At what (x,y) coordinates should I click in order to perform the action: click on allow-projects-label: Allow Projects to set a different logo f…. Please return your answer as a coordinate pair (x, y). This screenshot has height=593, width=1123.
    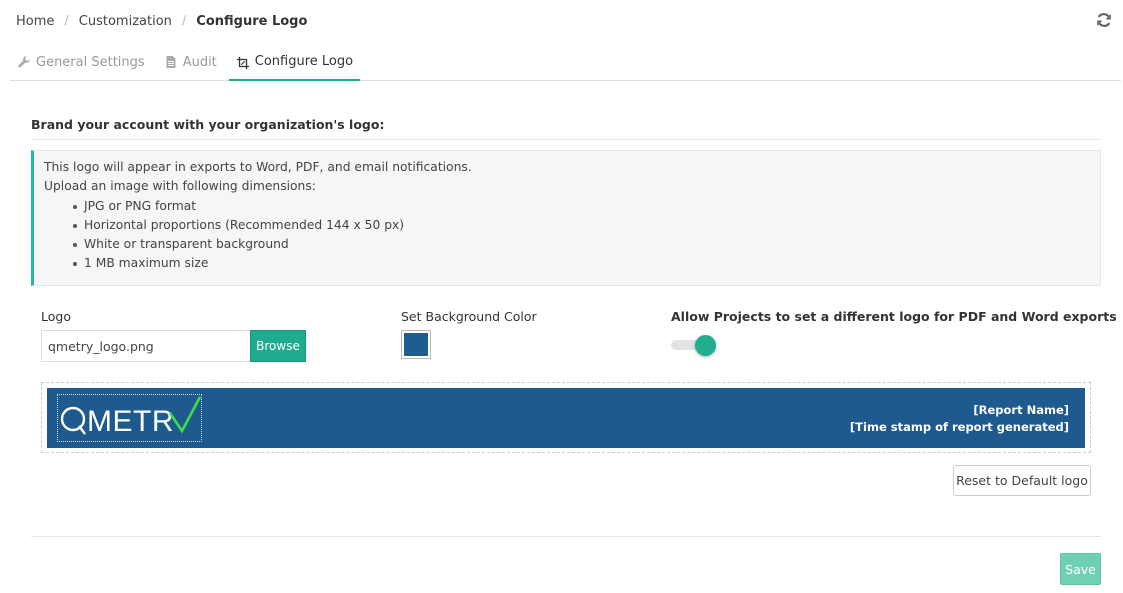
    Looking at the image, I should click on (894, 316).